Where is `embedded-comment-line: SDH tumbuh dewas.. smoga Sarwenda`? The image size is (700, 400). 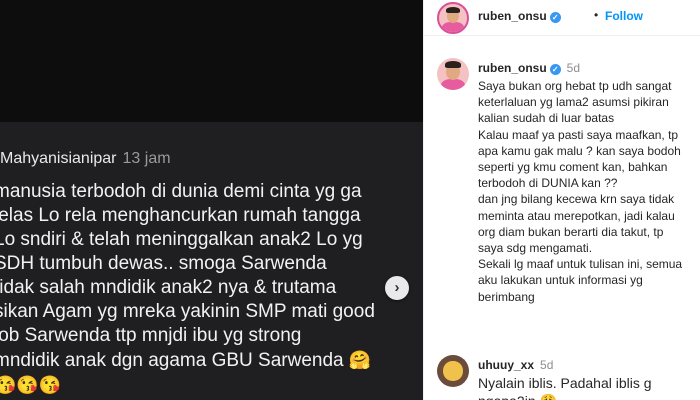 embedded-comment-line: SDH tumbuh dewas.. smoga Sarwenda is located at coordinates (163, 263).